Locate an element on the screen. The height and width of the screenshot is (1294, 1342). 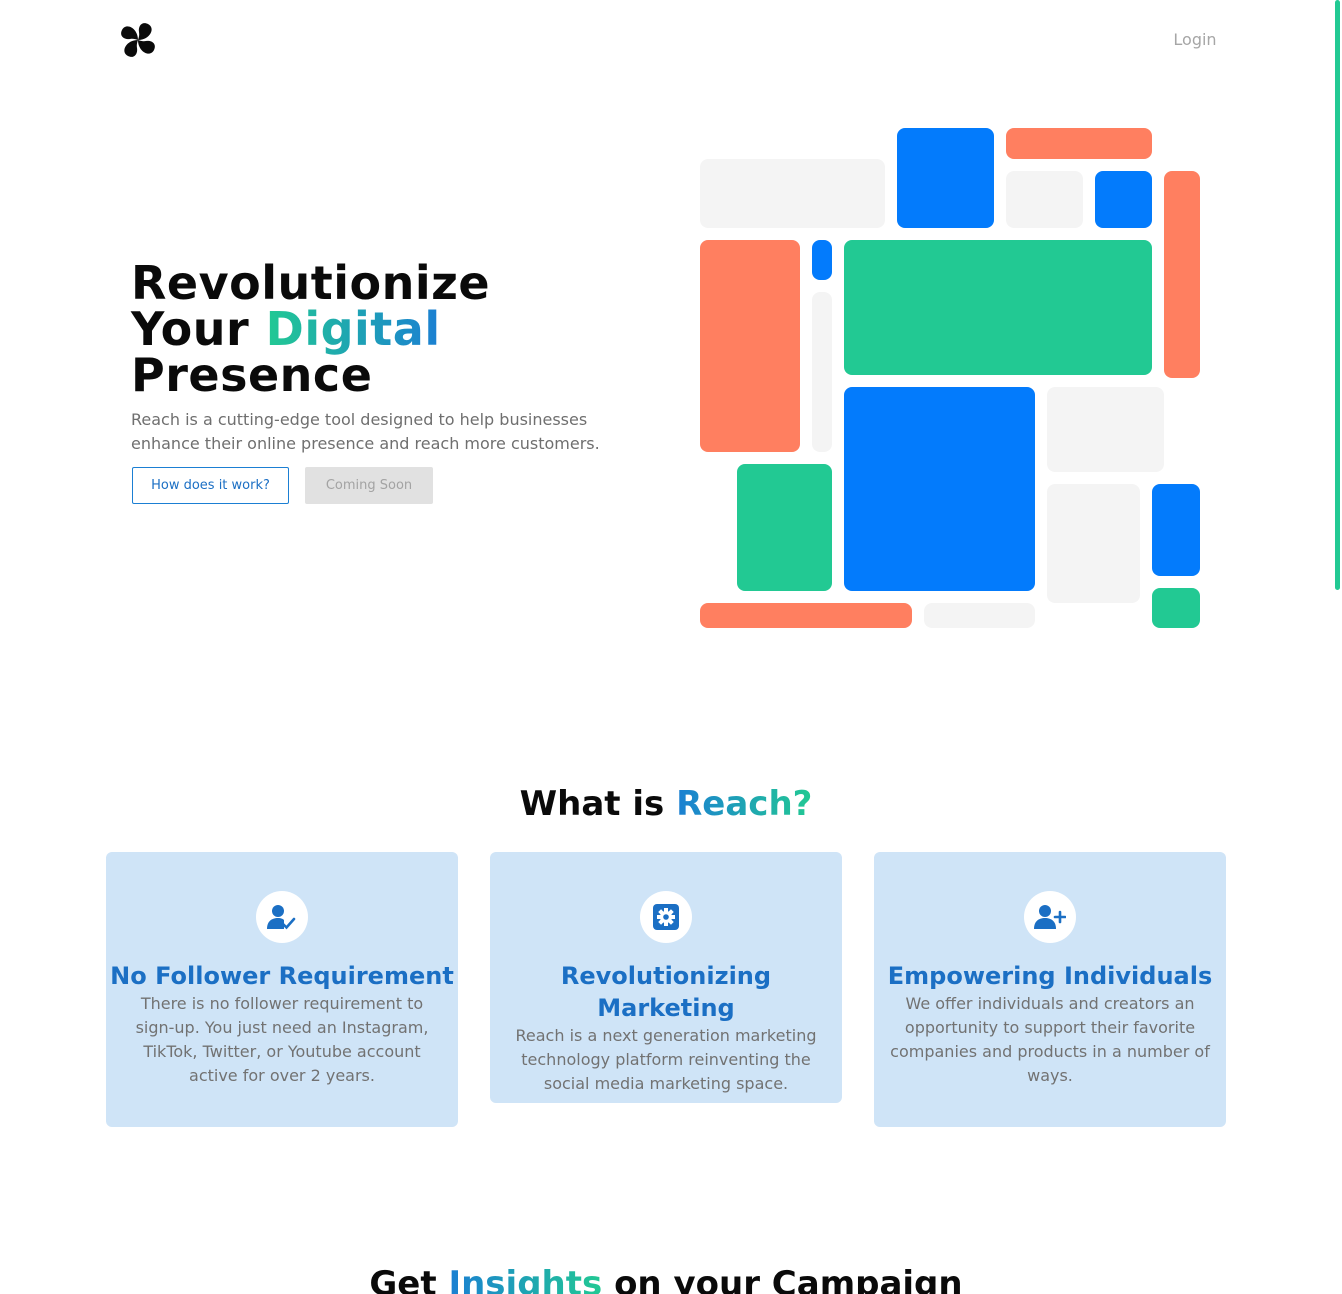
card-title: No Follower Requirement is located at coordinates (282, 976).